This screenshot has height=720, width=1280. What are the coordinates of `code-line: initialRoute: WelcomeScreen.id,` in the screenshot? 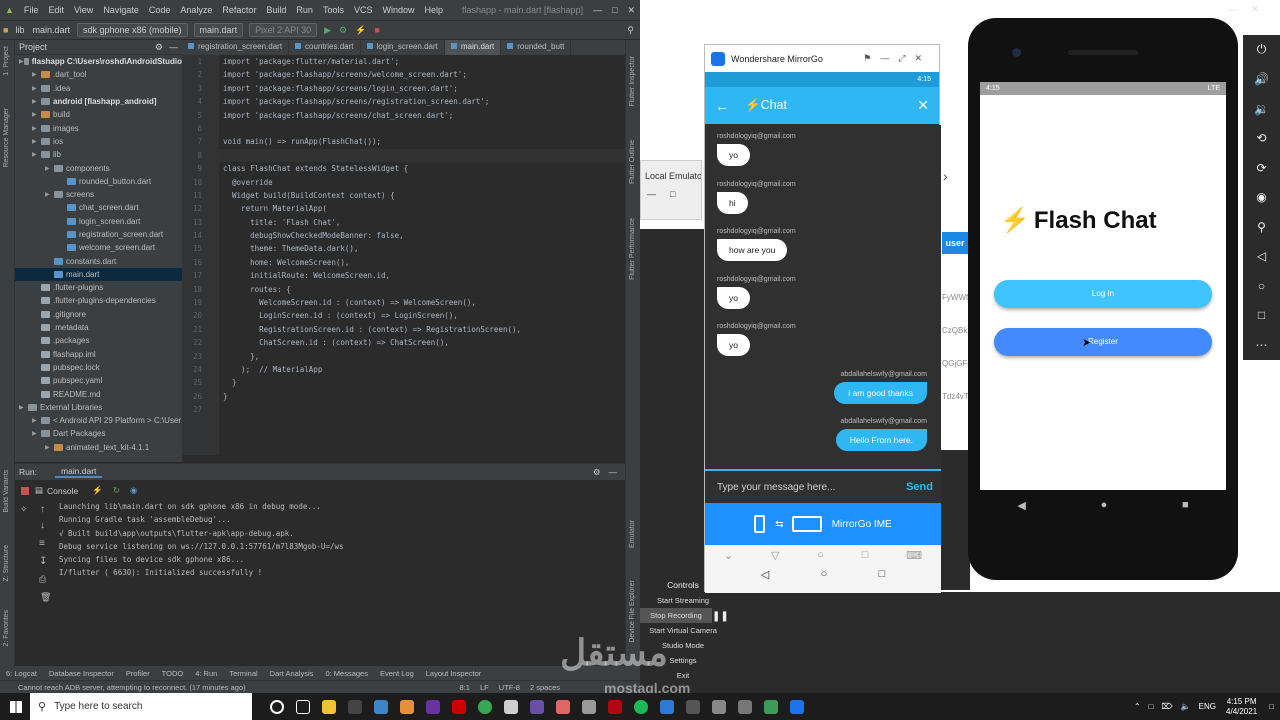 It's located at (422, 275).